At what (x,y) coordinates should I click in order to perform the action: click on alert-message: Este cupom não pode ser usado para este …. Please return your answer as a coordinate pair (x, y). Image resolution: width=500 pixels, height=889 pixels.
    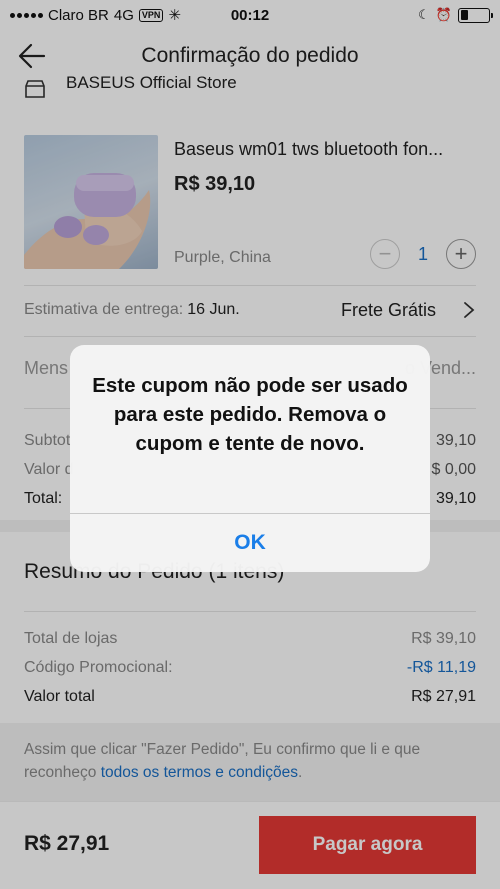
    Looking at the image, I should click on (250, 414).